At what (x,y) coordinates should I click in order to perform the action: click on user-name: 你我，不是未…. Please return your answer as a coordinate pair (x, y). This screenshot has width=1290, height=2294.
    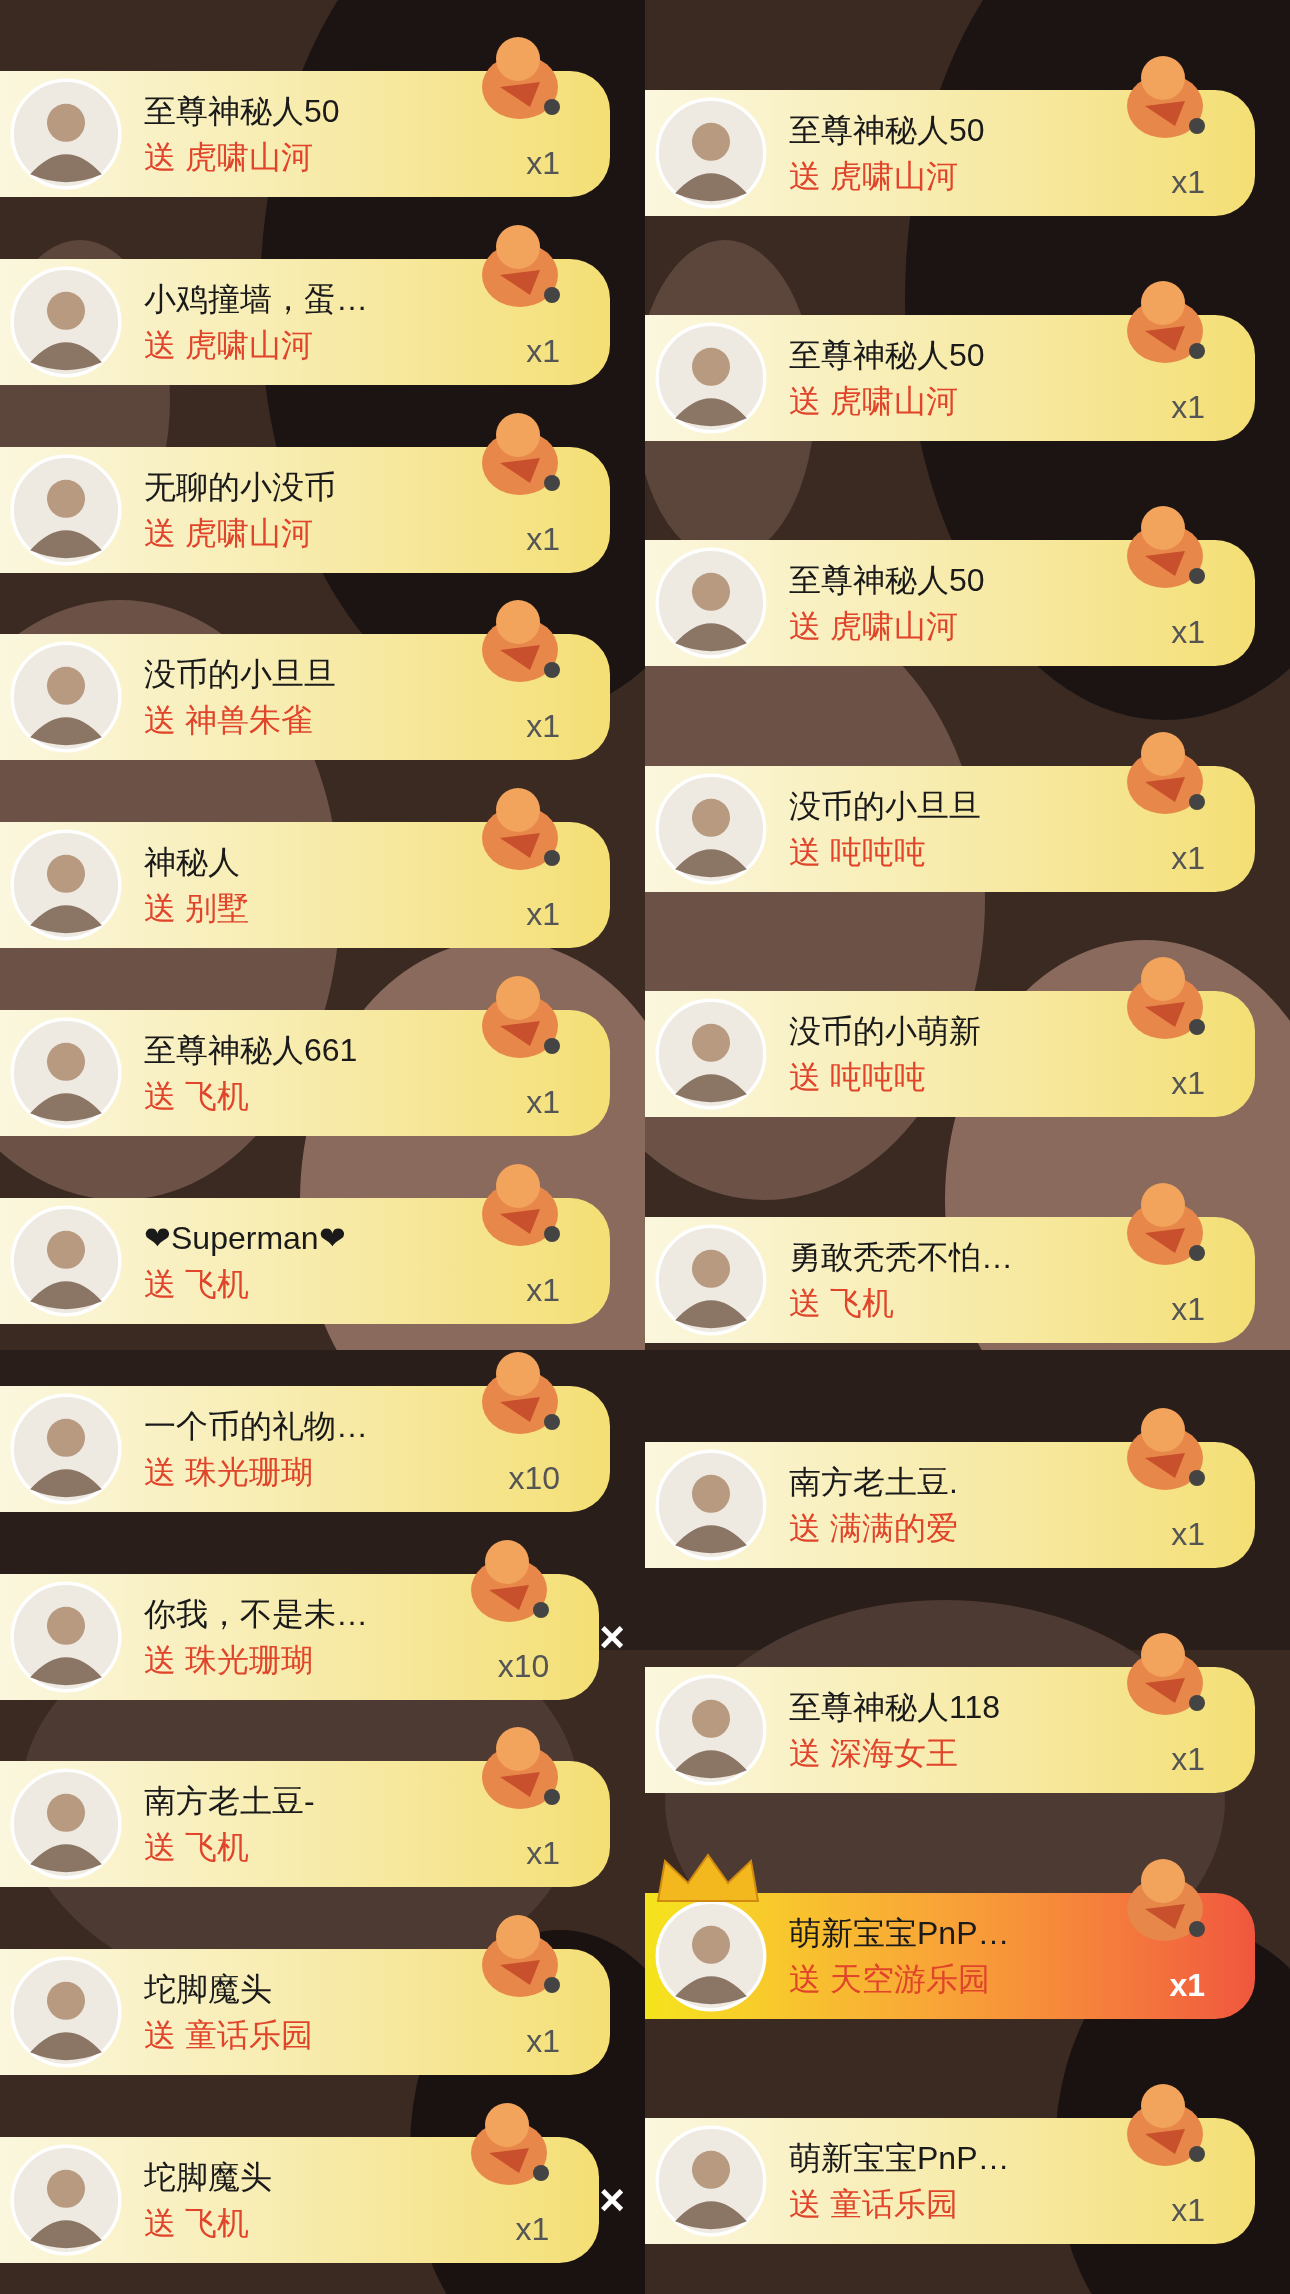
    Looking at the image, I should click on (256, 1614).